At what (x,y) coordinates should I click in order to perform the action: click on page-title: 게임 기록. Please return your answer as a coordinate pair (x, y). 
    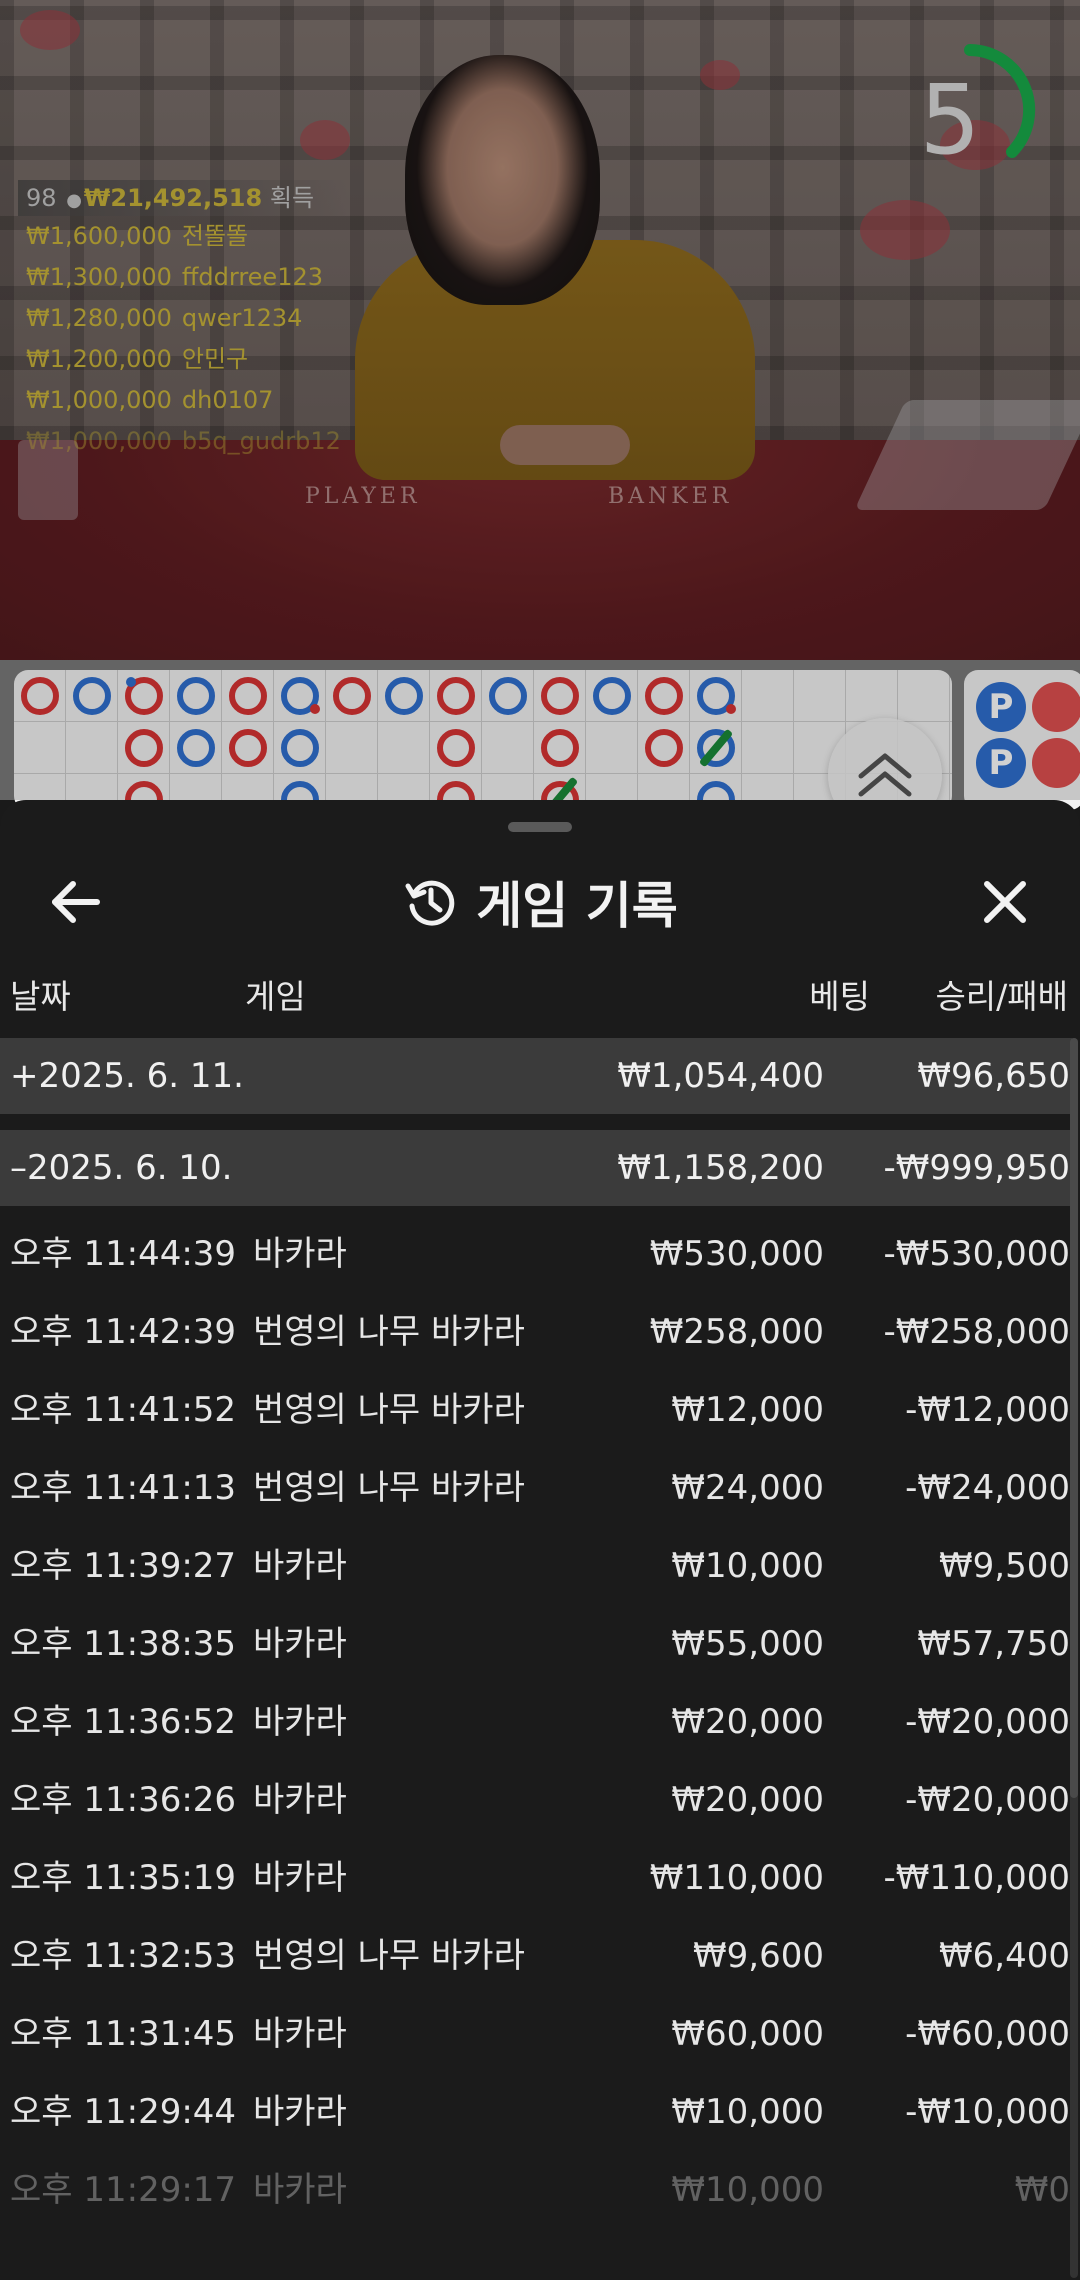
    Looking at the image, I should click on (577, 906).